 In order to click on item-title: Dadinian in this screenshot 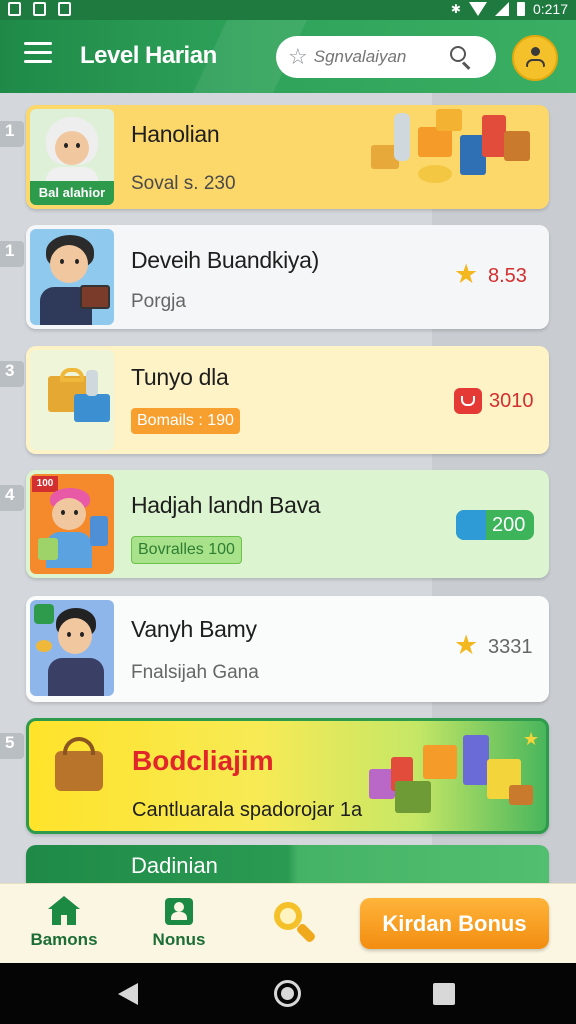, I will do `click(174, 865)`.